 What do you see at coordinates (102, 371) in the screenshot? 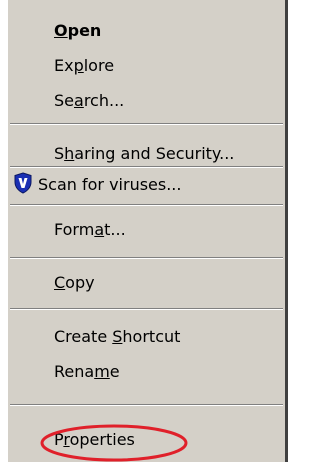
I see `menu-item-rename-accel: m` at bounding box center [102, 371].